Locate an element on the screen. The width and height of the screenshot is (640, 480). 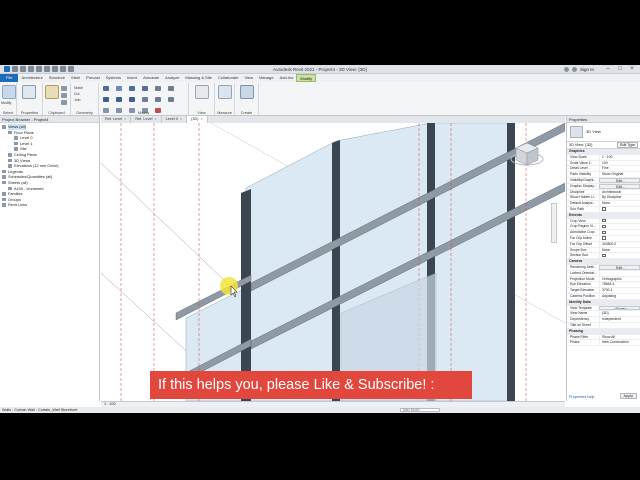
sign-in: Sign In is located at coordinates (578, 69).